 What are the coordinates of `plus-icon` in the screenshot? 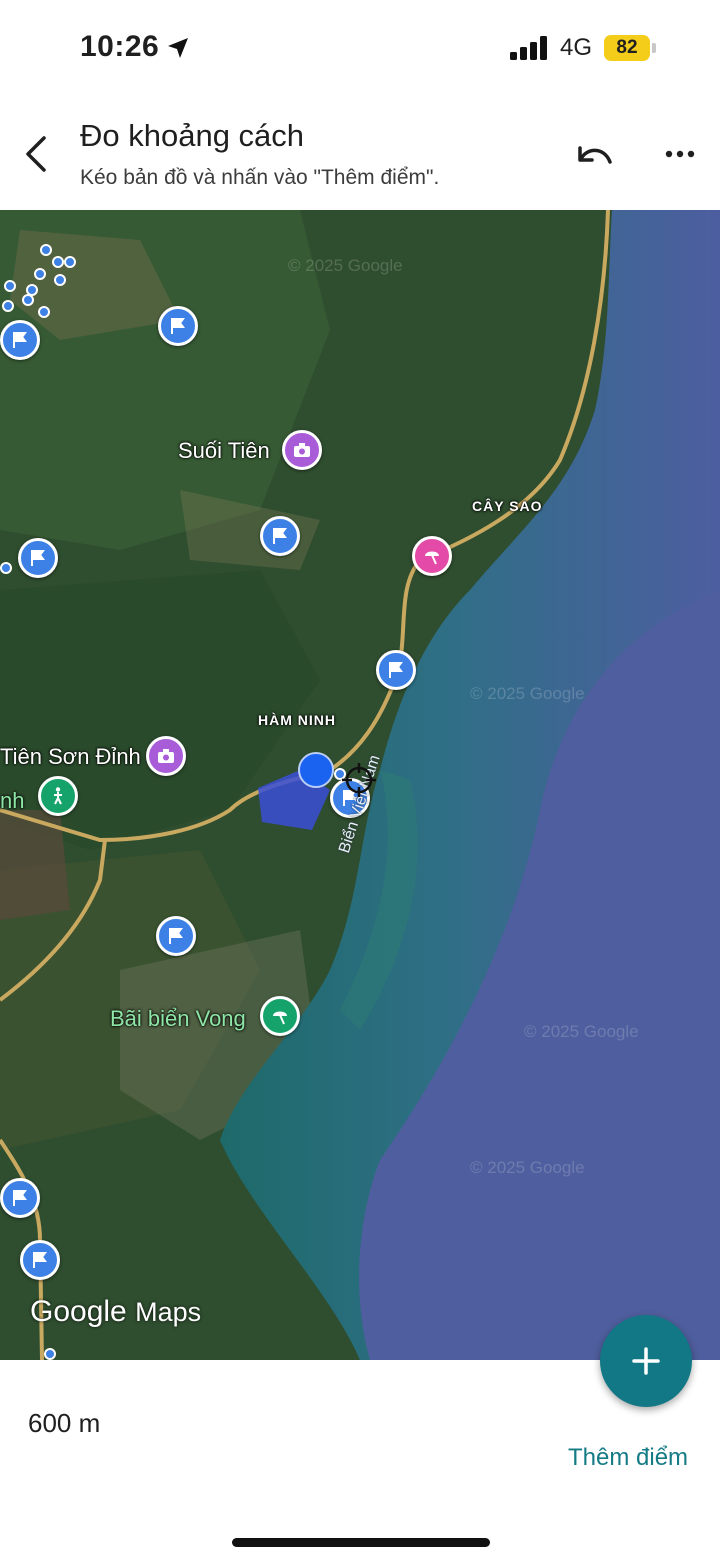 It's located at (646, 1361).